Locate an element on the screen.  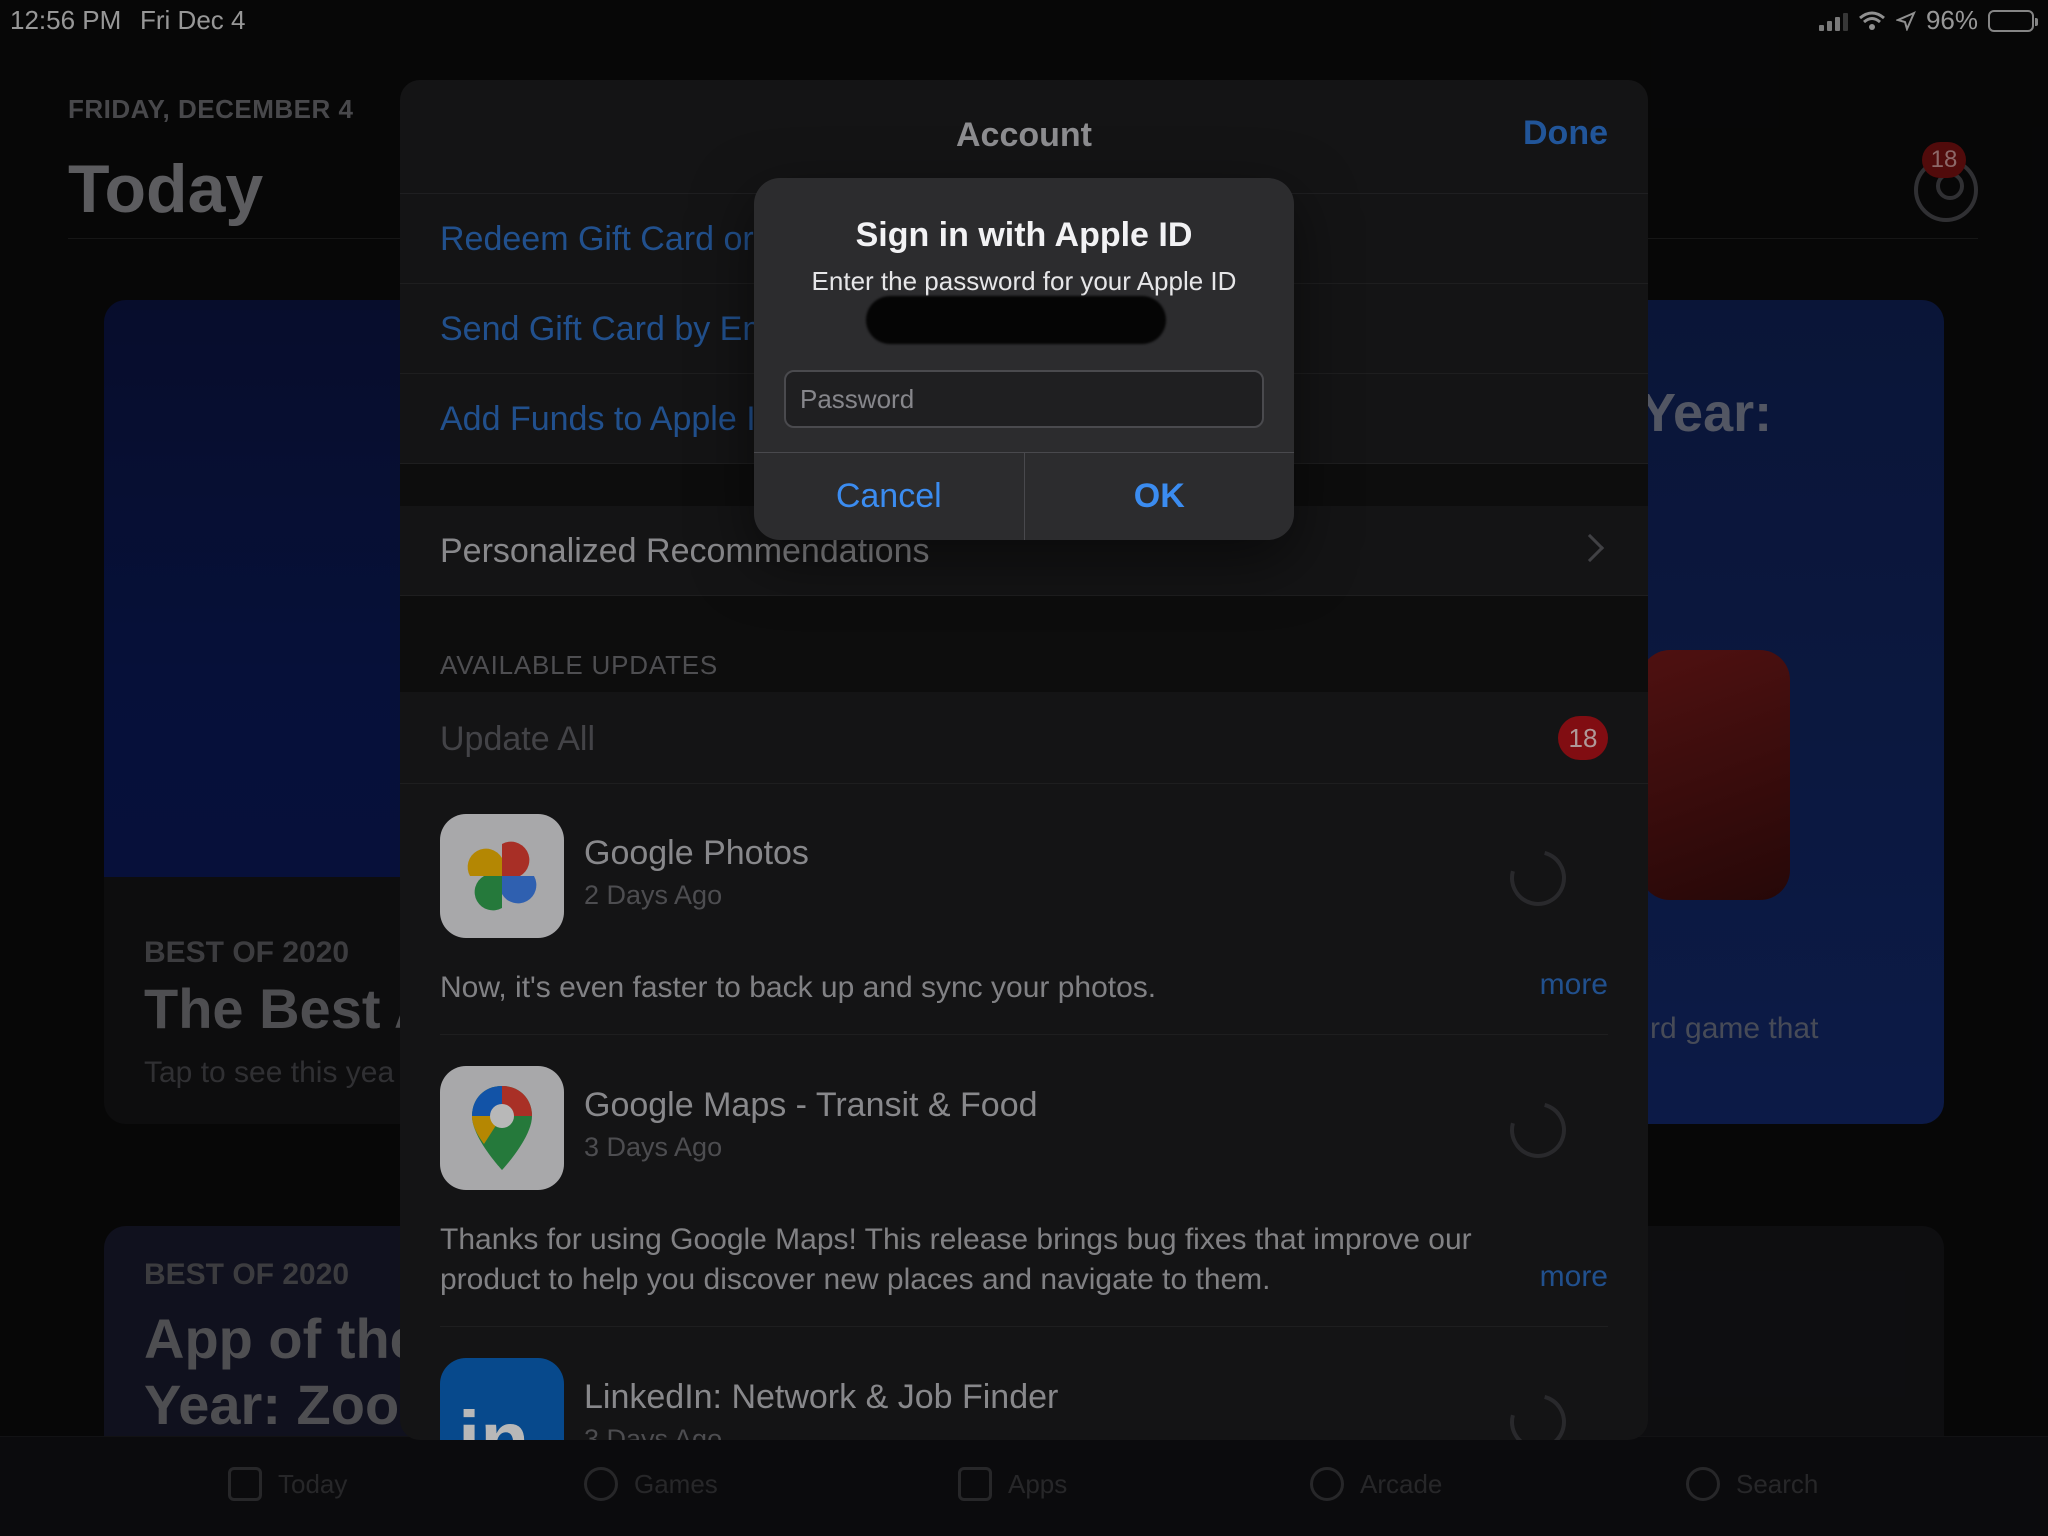
row-label: Send Gift Card by Em is located at coordinates (605, 329).